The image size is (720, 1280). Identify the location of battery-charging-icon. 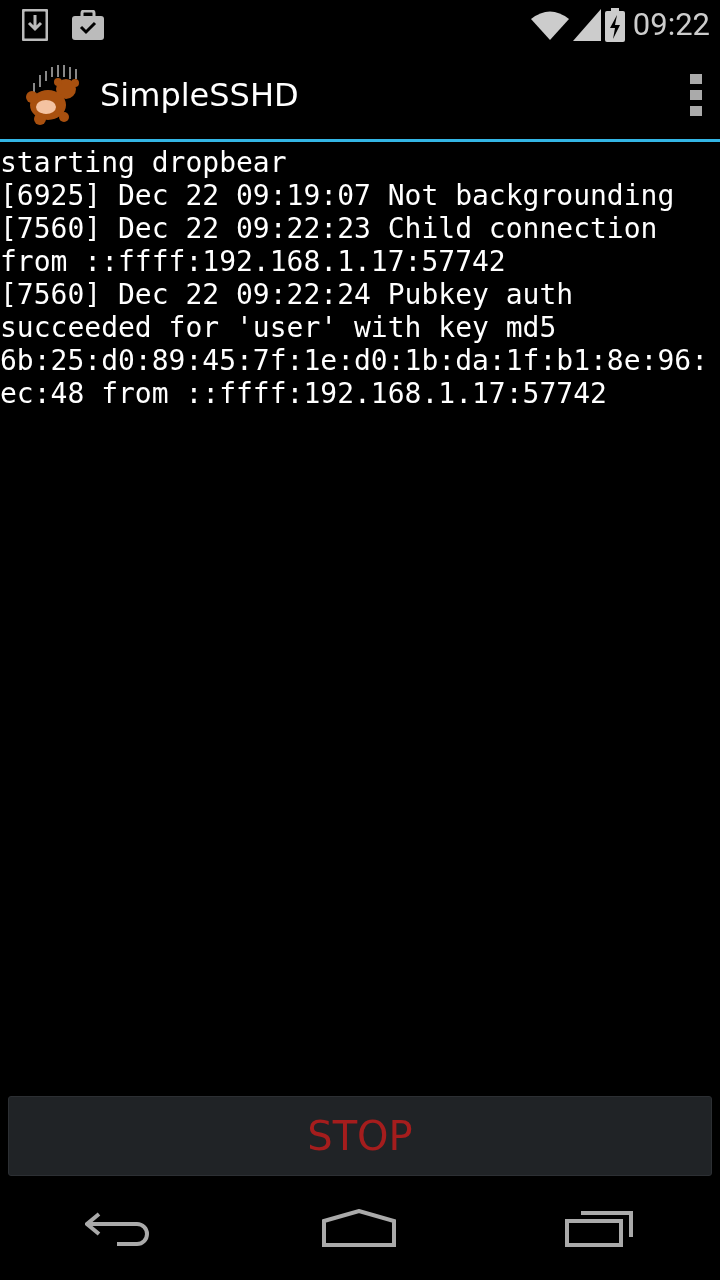
(614, 25).